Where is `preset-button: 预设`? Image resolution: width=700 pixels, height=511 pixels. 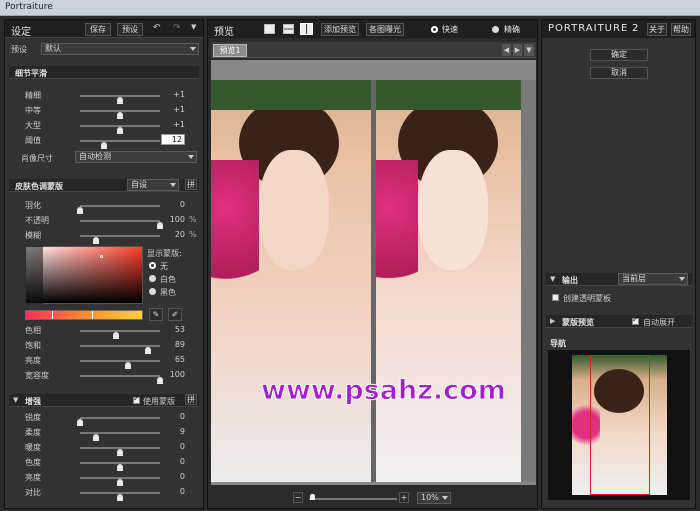
preset-button: 预设 is located at coordinates (130, 29).